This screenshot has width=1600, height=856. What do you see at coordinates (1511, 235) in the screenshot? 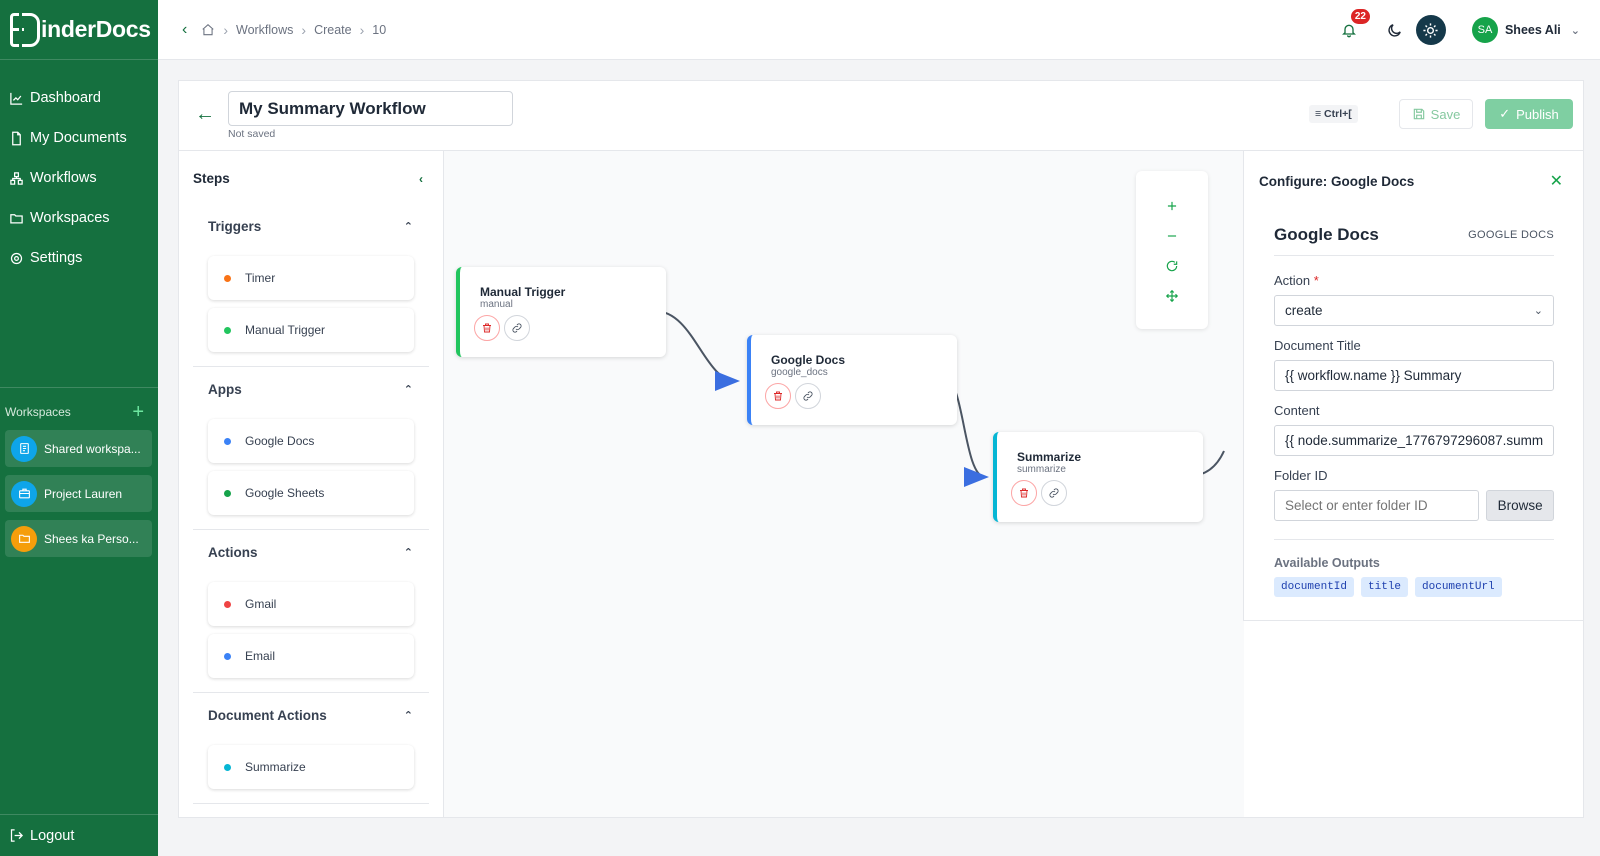
I see `config-type: GOOGLE DOCS` at bounding box center [1511, 235].